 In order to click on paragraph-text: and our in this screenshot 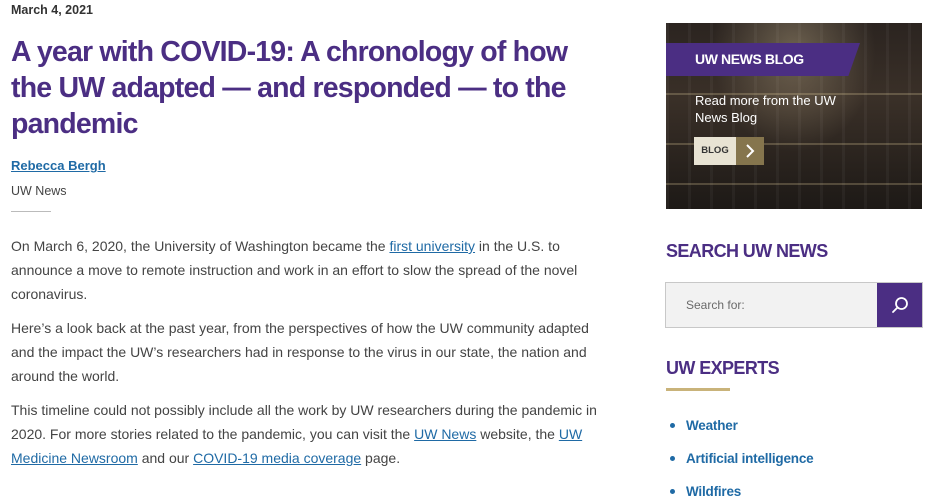, I will do `click(165, 458)`.